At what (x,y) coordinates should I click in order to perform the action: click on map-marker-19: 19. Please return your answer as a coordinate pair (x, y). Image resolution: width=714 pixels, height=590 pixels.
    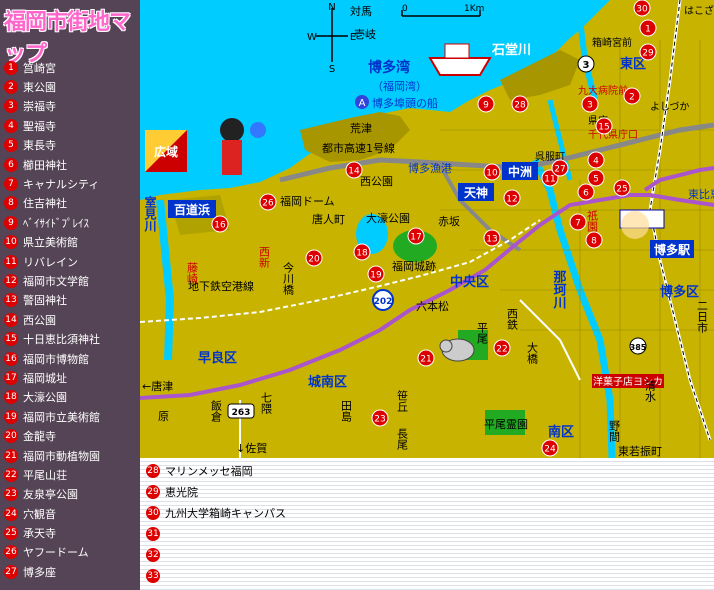
    Looking at the image, I should click on (376, 274).